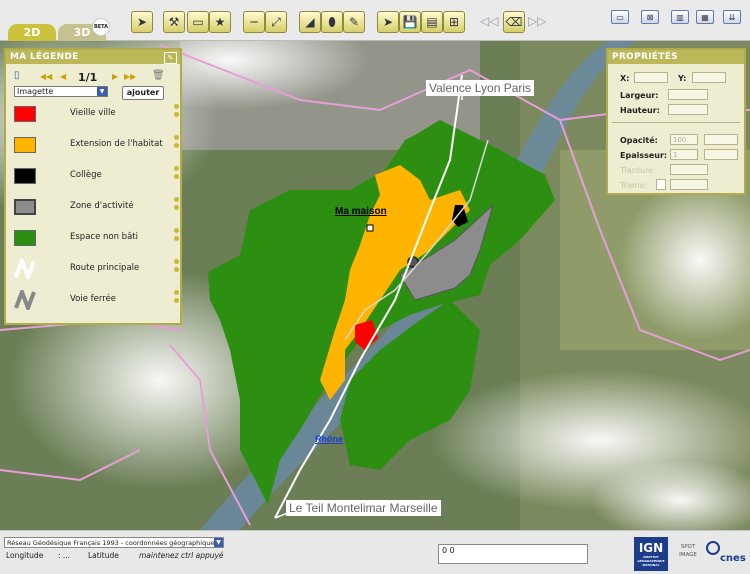 The height and width of the screenshot is (574, 750). I want to click on coords-field: 0 0, so click(513, 554).